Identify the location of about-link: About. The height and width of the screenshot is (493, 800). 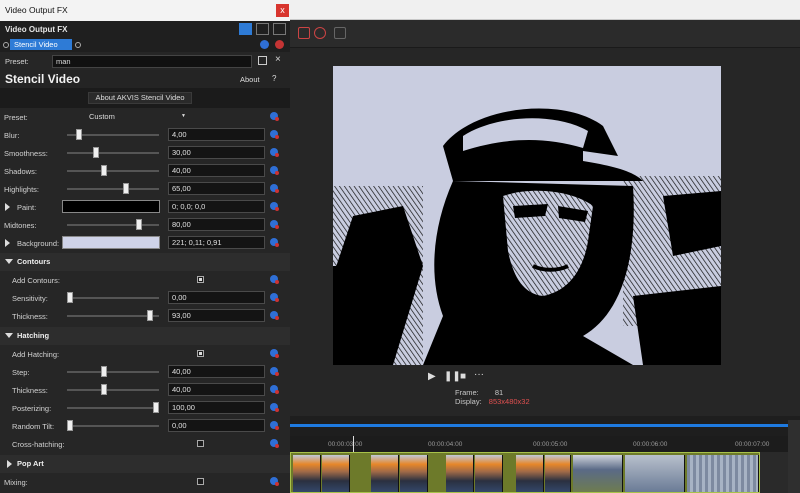
(250, 79).